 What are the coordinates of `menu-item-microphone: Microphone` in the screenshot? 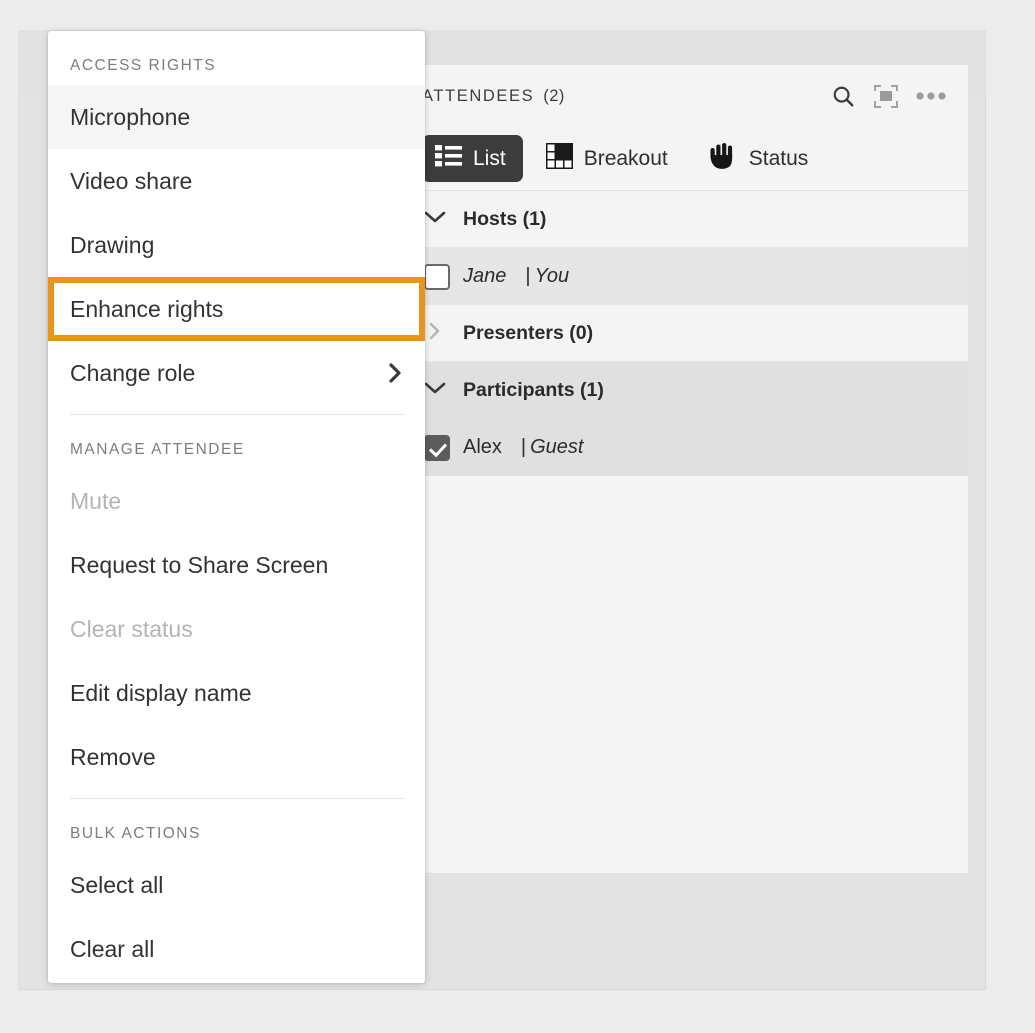 It's located at (236, 117).